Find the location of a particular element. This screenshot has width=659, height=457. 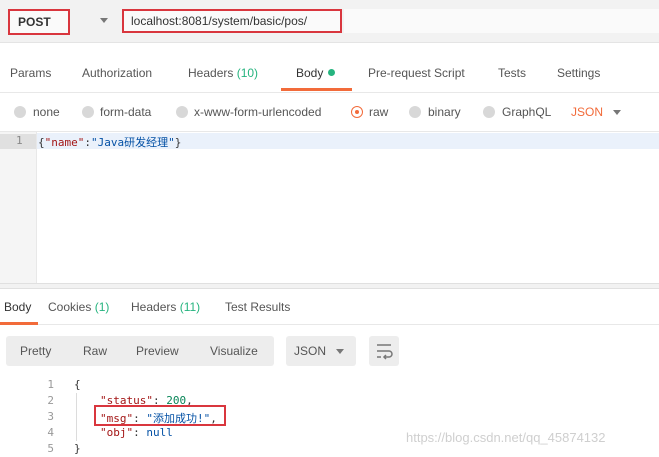

radio-form-data-label: form-data is located at coordinates (125, 112).